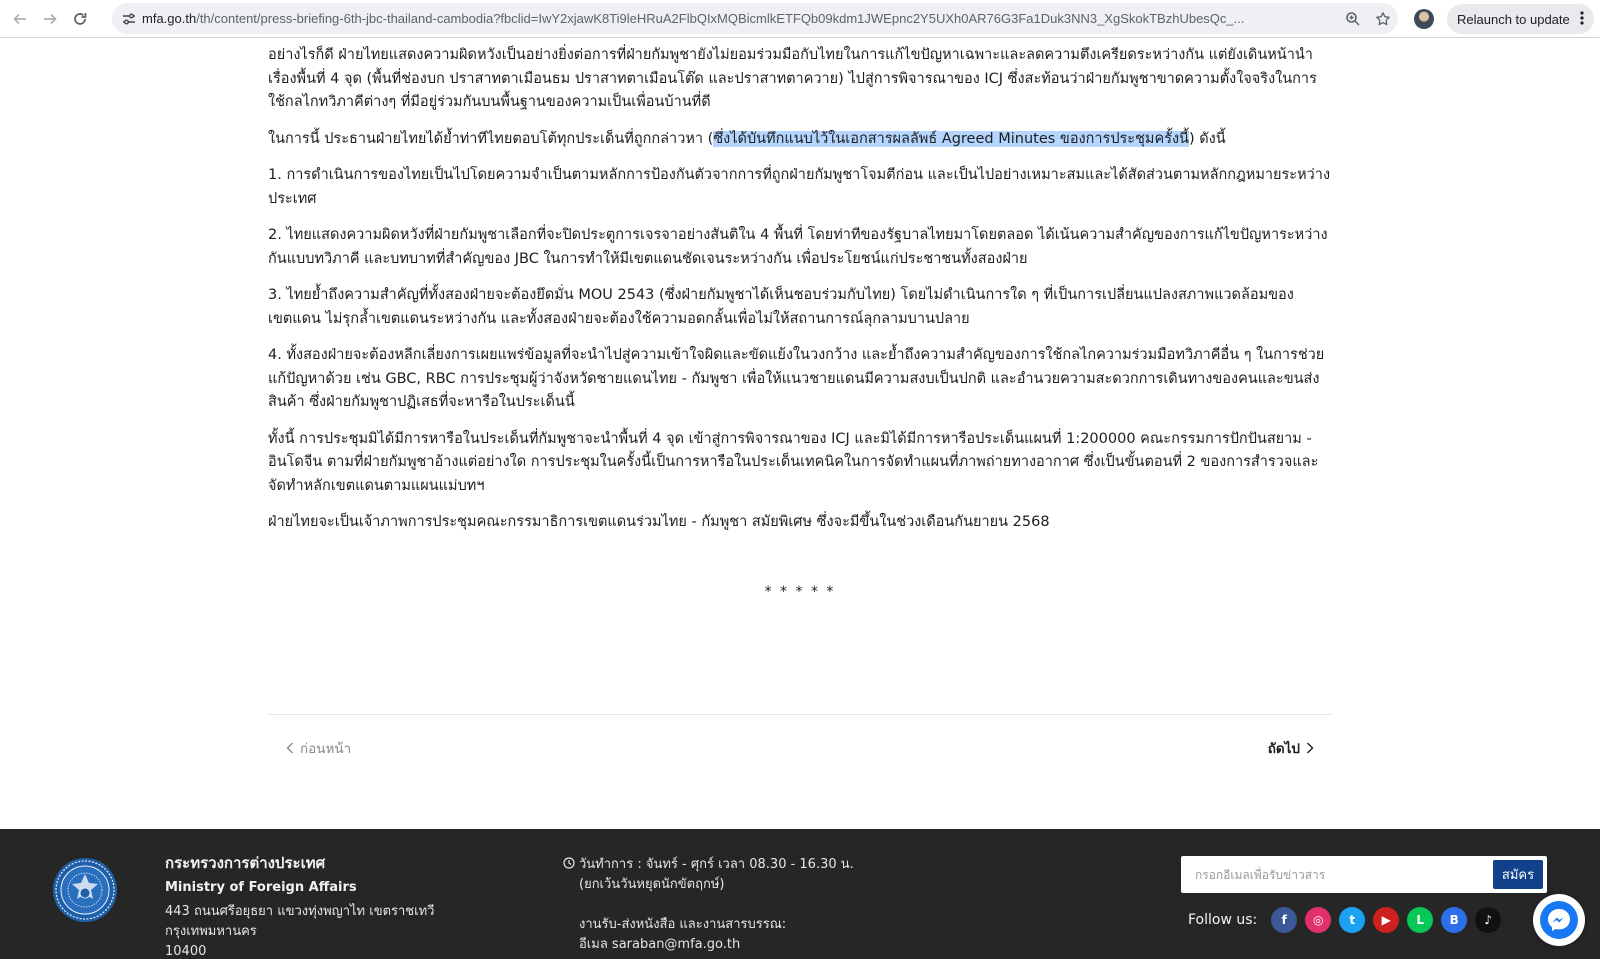 This screenshot has width=1600, height=959. I want to click on subscribe-button: สมัคร, so click(1518, 874).